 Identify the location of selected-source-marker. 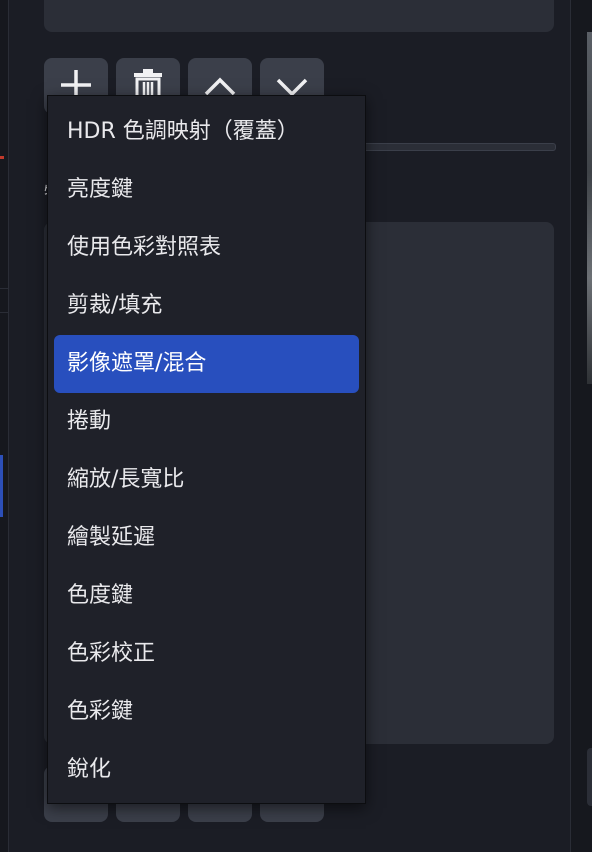
(1, 486).